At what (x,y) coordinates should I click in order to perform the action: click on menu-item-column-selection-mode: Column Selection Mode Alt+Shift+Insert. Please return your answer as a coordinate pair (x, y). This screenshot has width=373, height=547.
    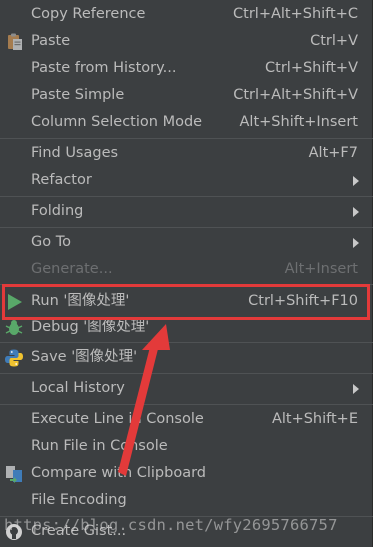
    Looking at the image, I should click on (186, 122).